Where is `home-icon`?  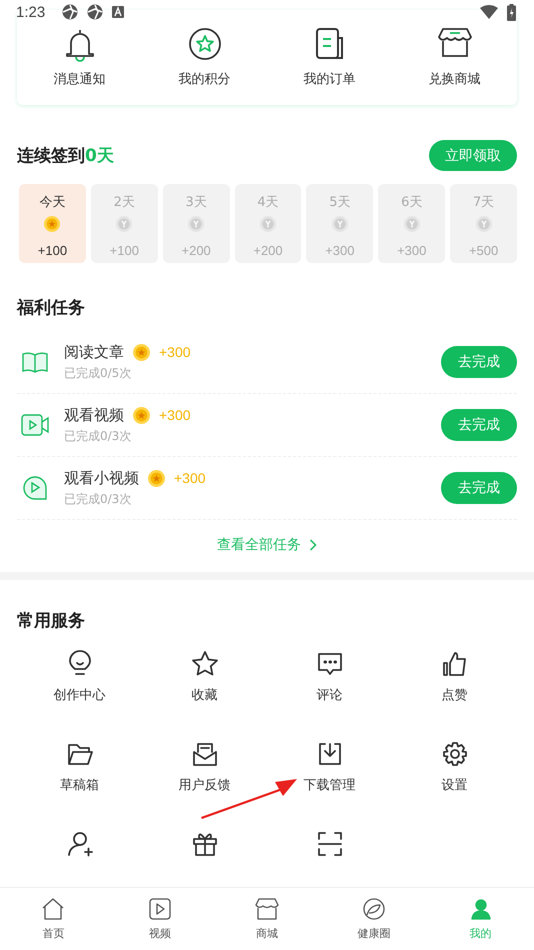 home-icon is located at coordinates (53, 909).